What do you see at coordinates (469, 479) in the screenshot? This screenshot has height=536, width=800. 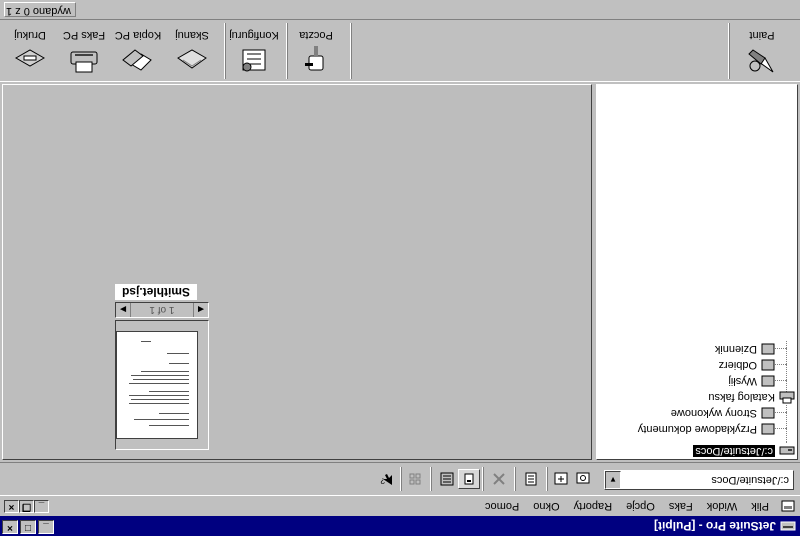 I see `list-view-icon` at bounding box center [469, 479].